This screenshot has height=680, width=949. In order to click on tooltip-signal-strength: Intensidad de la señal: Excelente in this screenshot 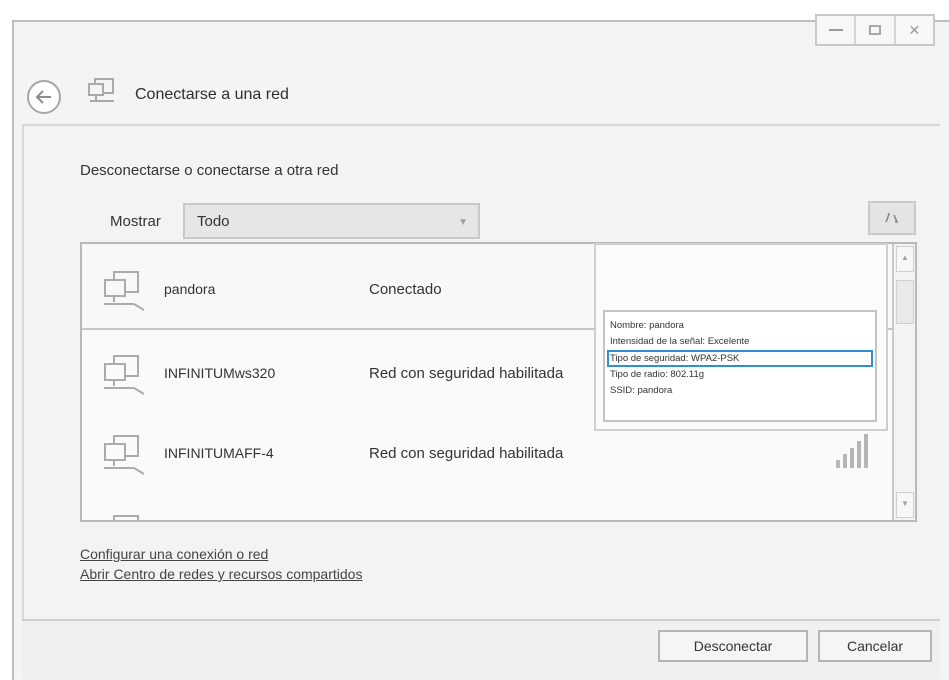, I will do `click(680, 341)`.